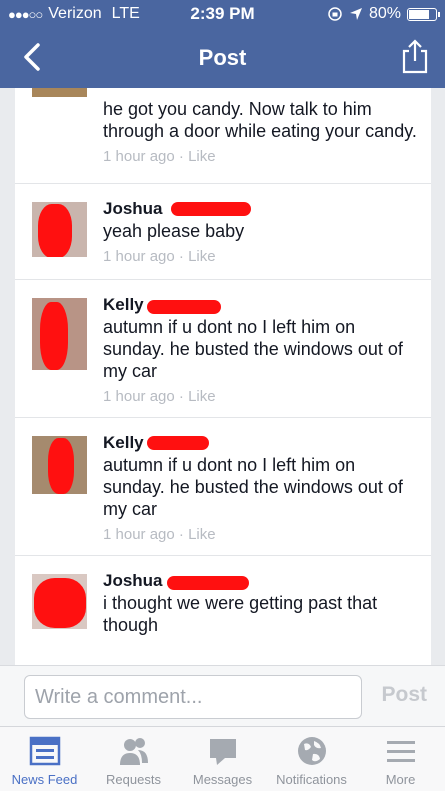 The image size is (445, 791). What do you see at coordinates (423, 14) in the screenshot?
I see `battery-icon` at bounding box center [423, 14].